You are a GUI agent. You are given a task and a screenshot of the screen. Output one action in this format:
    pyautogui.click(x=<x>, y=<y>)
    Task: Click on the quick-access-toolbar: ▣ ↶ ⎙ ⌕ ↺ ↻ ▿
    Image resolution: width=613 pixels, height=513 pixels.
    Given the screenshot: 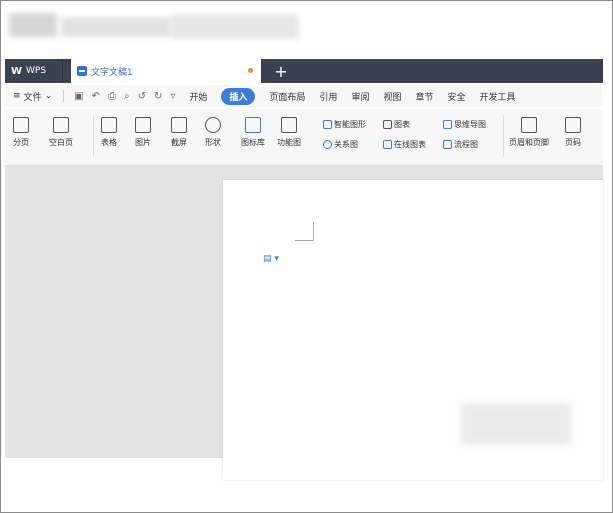 What is the action you would take?
    pyautogui.click(x=124, y=96)
    